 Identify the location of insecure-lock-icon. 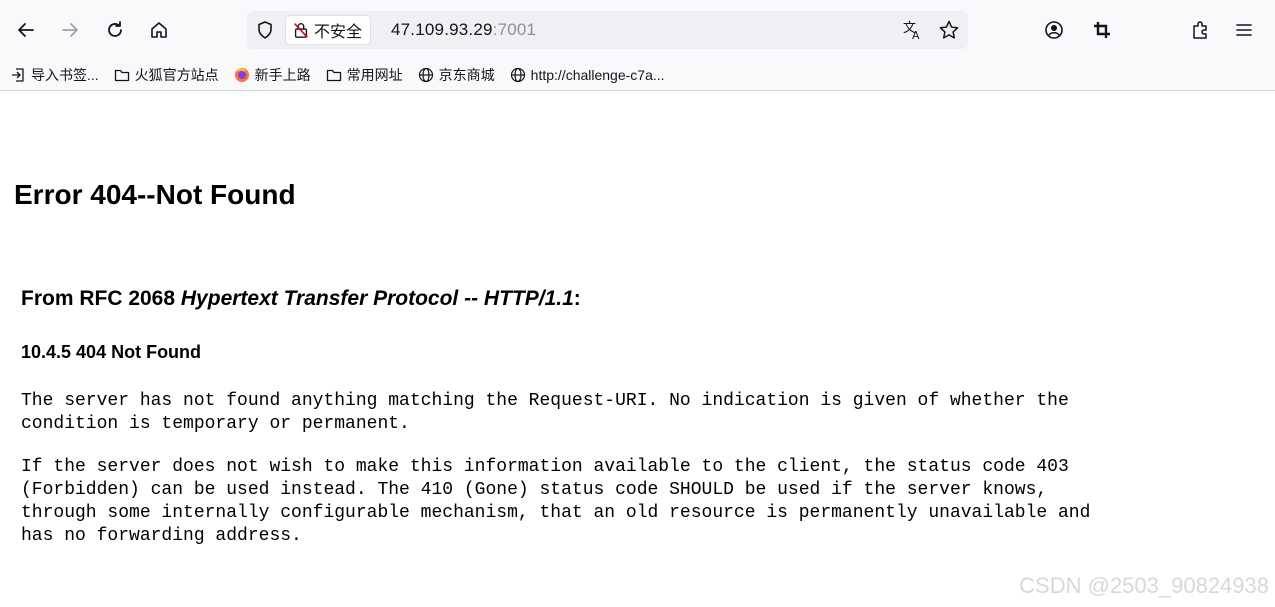
(301, 30).